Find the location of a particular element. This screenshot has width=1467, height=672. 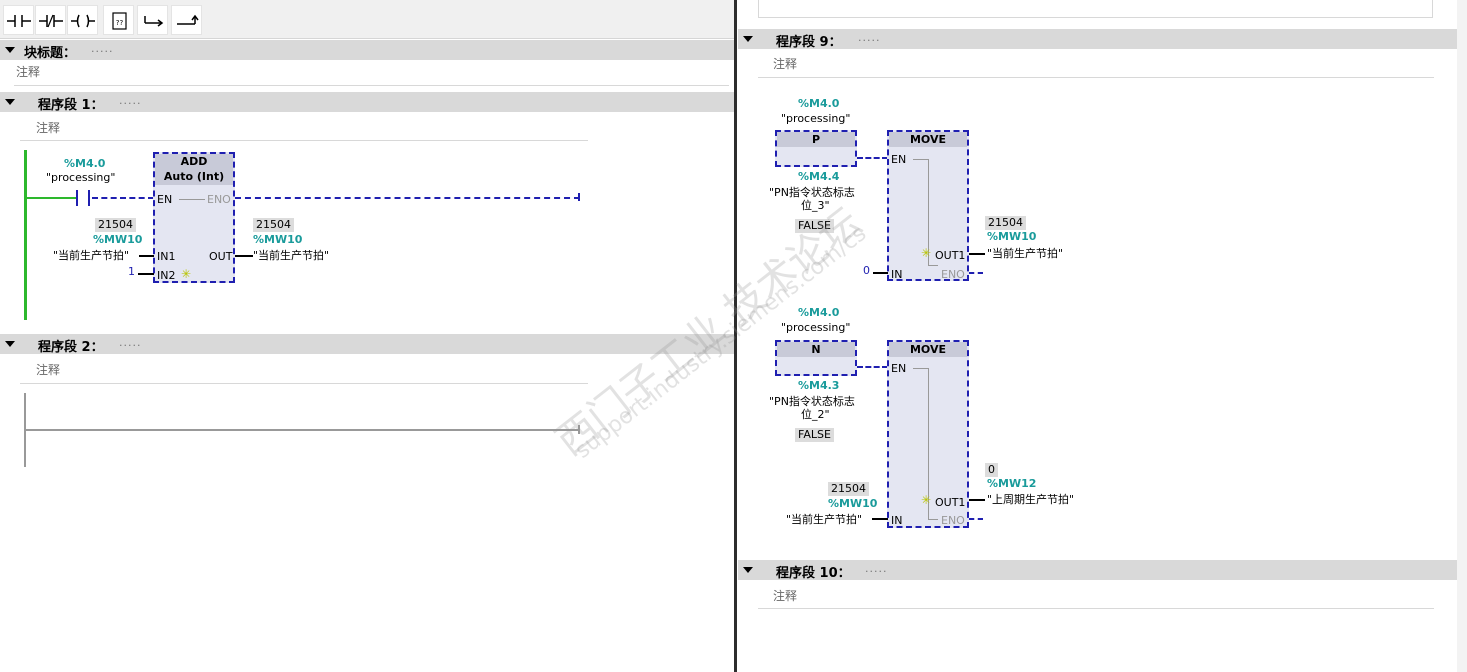

add-instruction-box: ADD Auto (Int) EN ENO IN1 OUT IN2 ✳ is located at coordinates (194, 217).